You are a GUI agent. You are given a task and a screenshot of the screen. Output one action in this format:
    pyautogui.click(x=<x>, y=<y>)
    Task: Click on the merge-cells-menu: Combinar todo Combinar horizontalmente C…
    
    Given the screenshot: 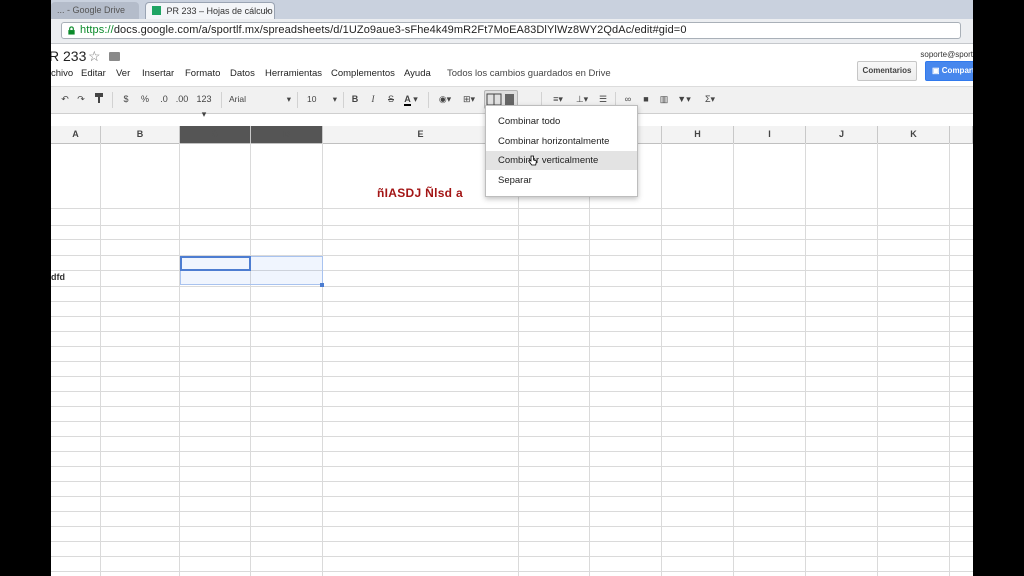 What is the action you would take?
    pyautogui.click(x=561, y=151)
    